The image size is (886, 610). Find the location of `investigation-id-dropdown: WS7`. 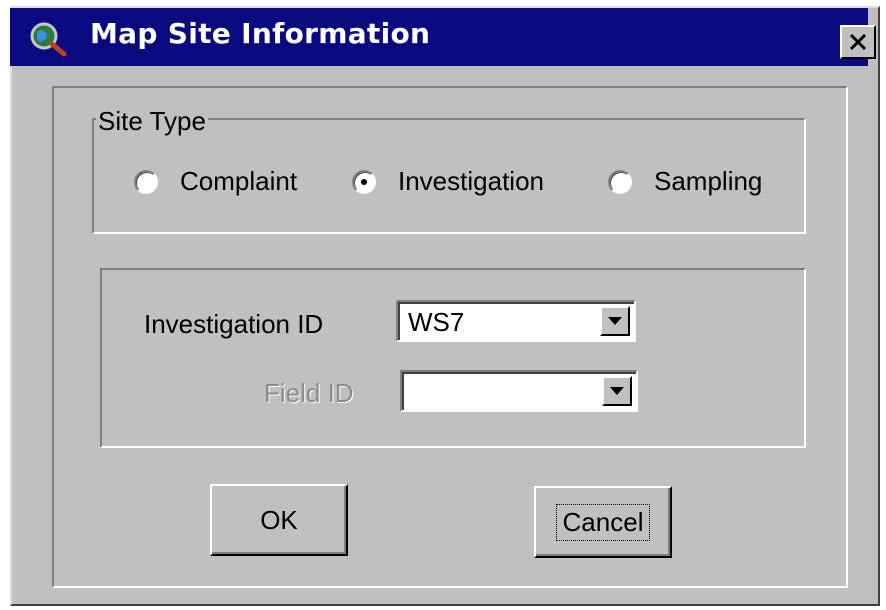

investigation-id-dropdown: WS7 is located at coordinates (516, 321).